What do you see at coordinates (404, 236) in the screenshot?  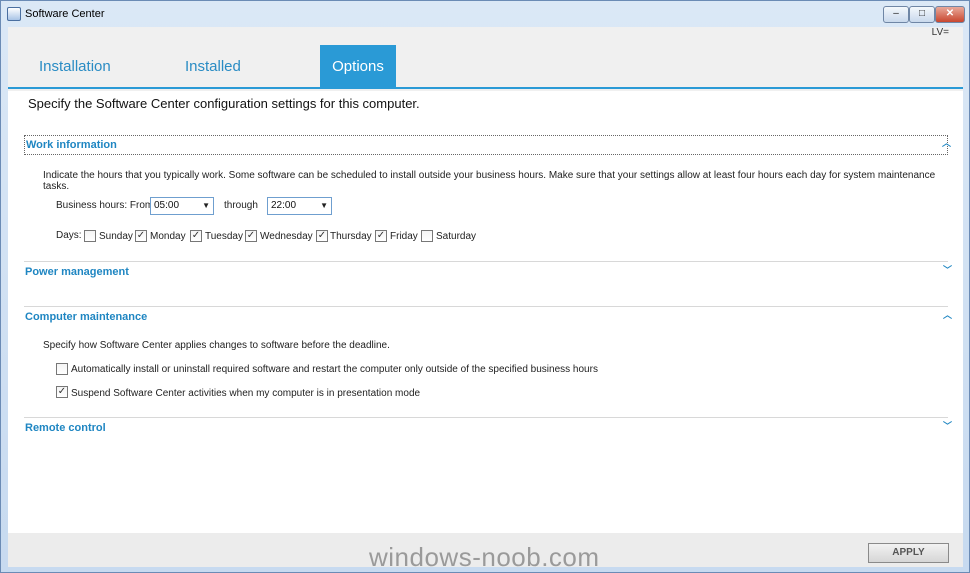 I see `day-label-friday: Friday` at bounding box center [404, 236].